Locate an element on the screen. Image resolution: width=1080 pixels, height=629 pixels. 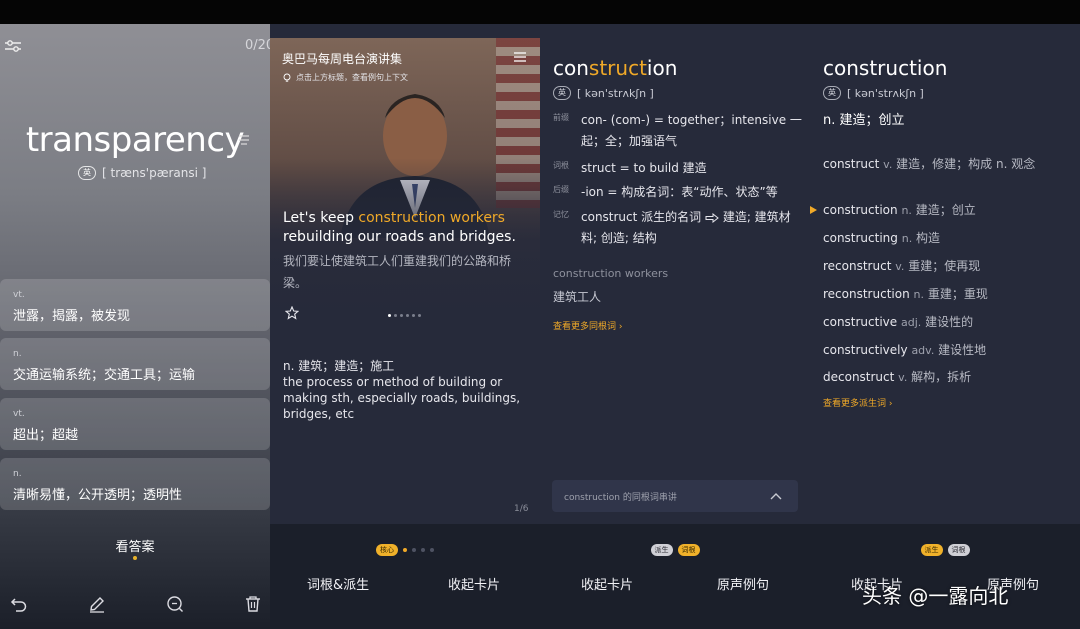
derivative-item: constructive adj. 建设性的 is located at coordinates (948, 322).